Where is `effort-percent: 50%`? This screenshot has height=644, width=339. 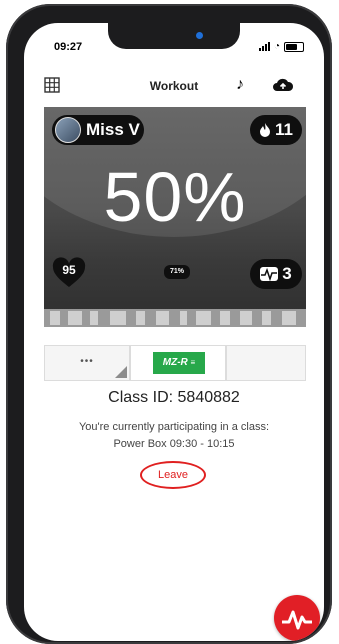 effort-percent: 50% is located at coordinates (175, 197).